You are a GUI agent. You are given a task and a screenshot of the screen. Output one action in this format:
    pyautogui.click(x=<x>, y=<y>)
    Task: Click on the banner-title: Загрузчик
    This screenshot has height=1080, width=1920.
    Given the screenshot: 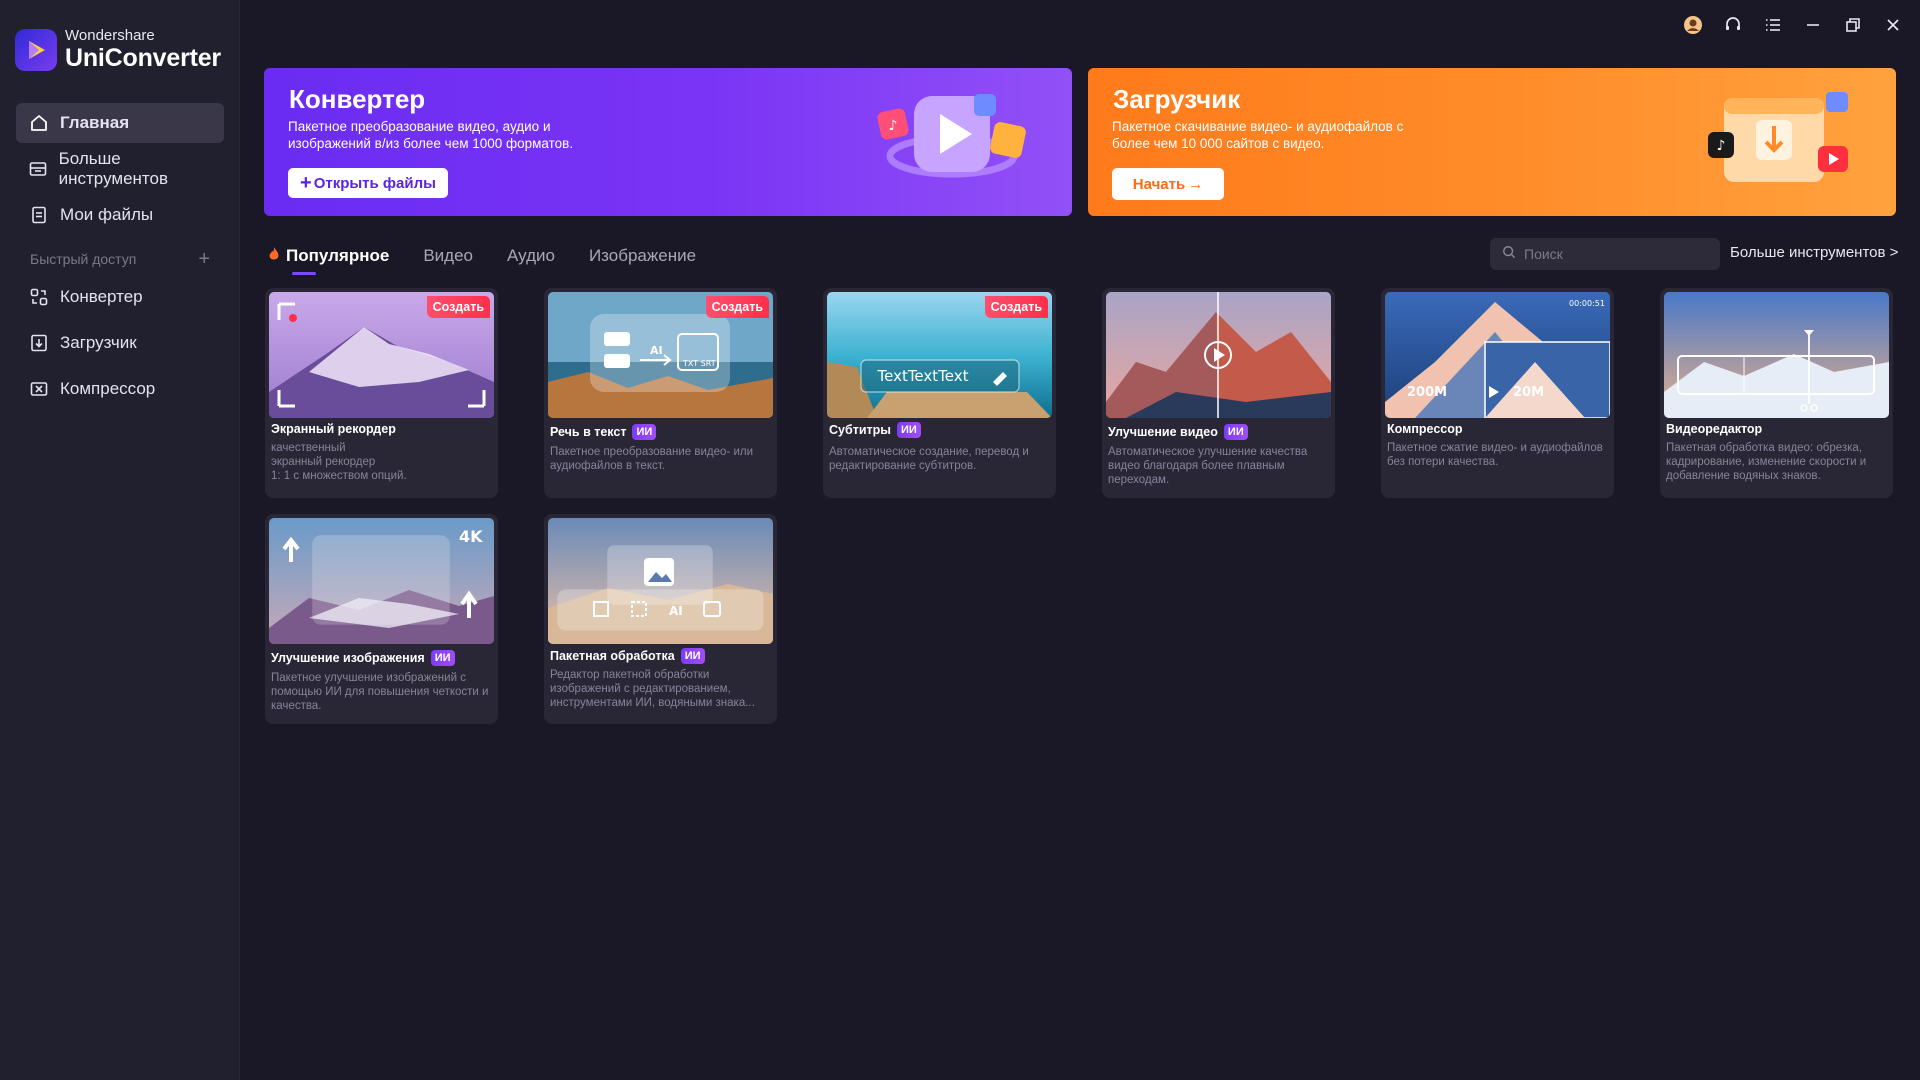 What is the action you would take?
    pyautogui.click(x=1177, y=99)
    